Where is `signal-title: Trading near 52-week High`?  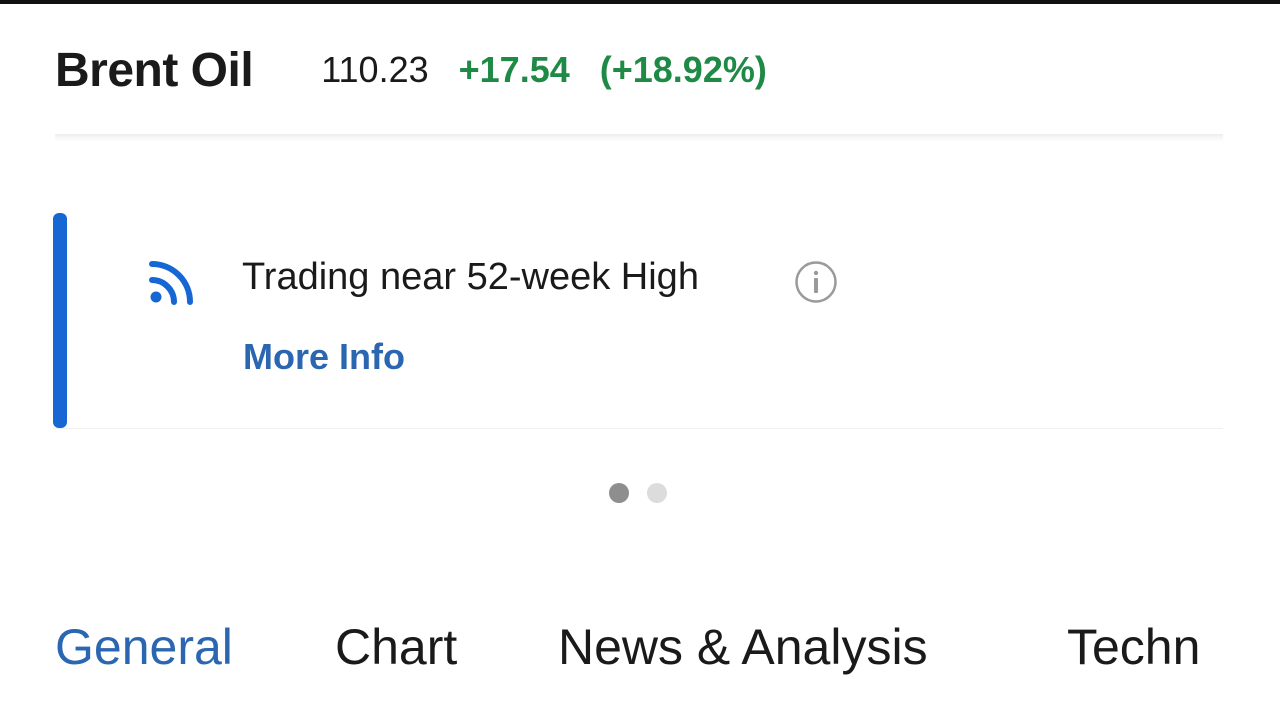
signal-title: Trading near 52-week High is located at coordinates (470, 277).